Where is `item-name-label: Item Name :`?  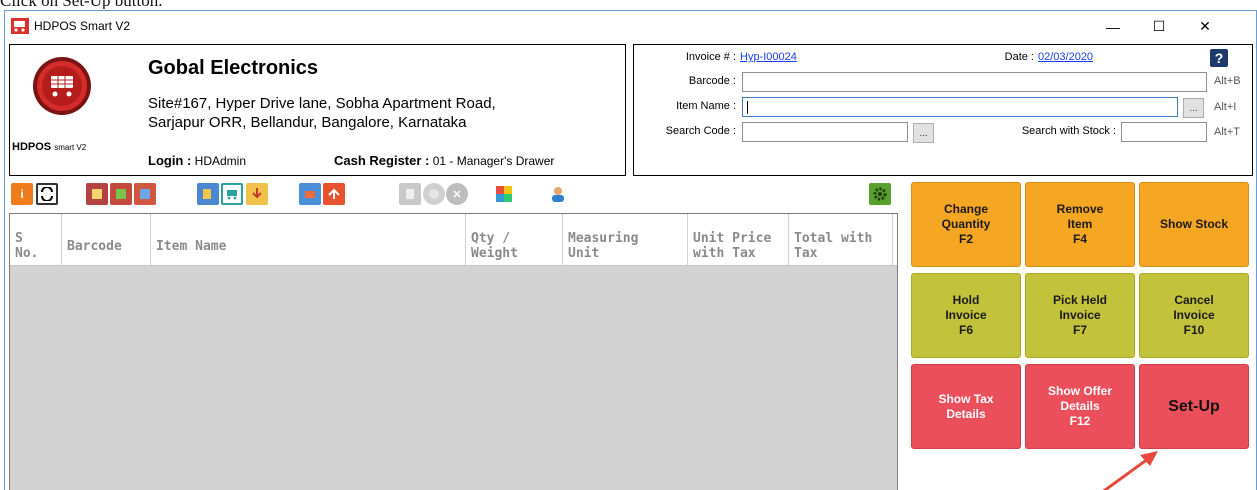 item-name-label: Item Name : is located at coordinates (706, 106).